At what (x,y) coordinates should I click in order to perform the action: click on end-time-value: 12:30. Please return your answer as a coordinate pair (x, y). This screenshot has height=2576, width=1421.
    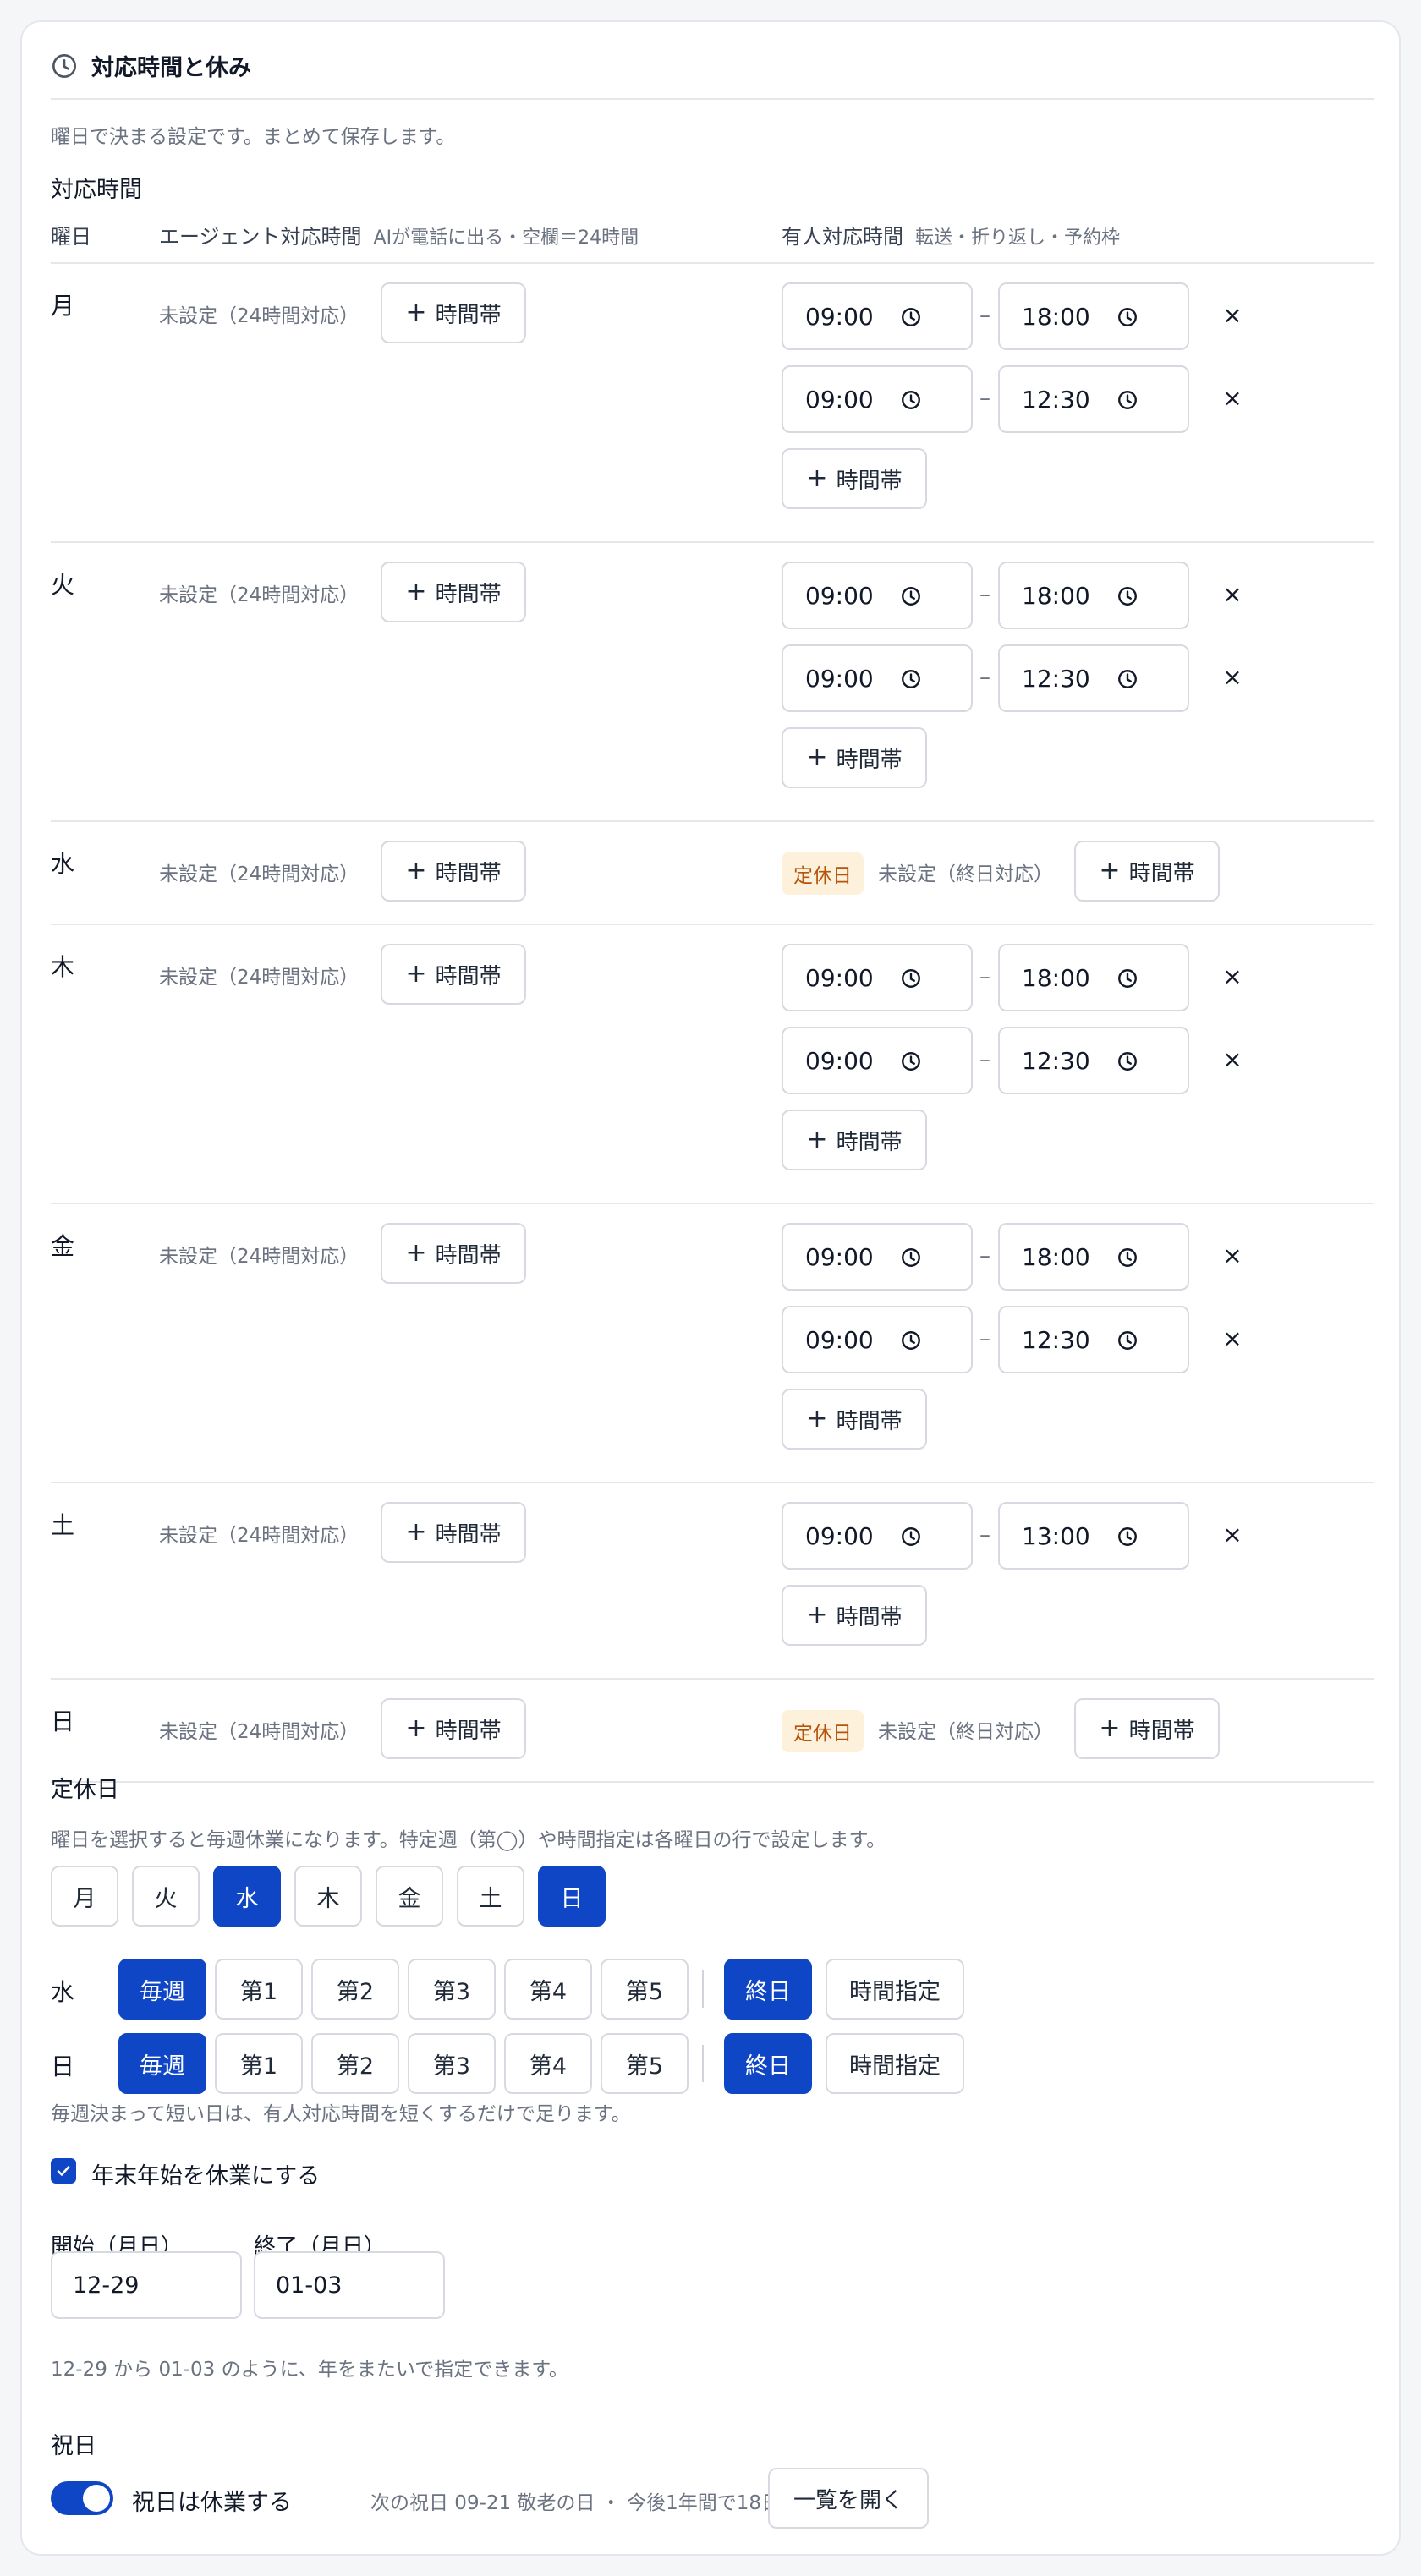
    Looking at the image, I should click on (1056, 1060).